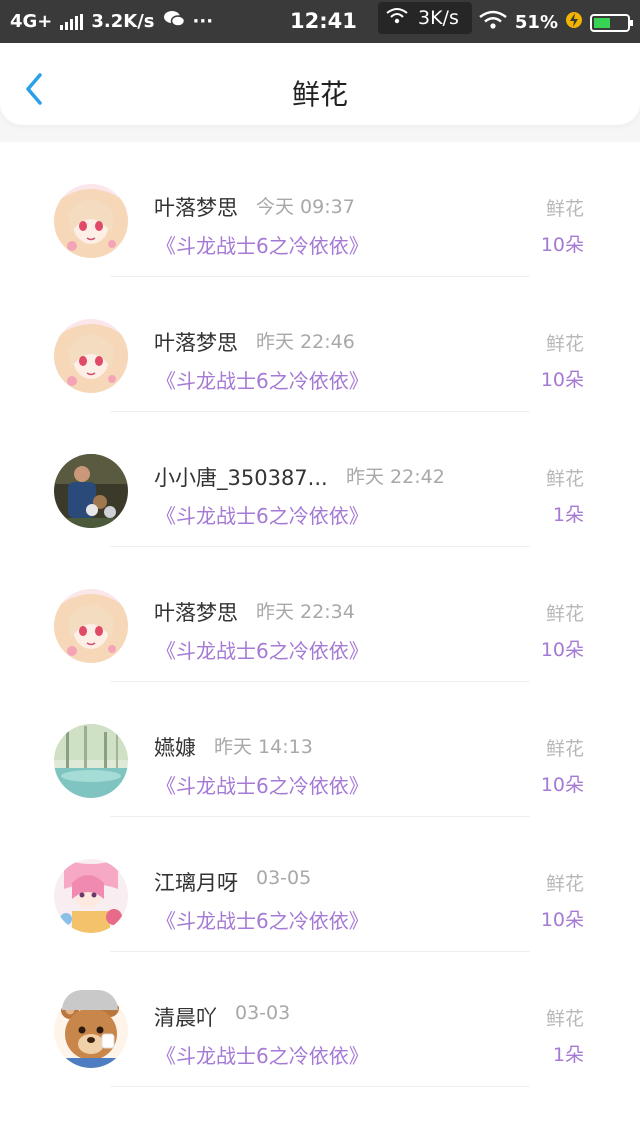 Image resolution: width=640 pixels, height=1138 pixels. What do you see at coordinates (305, 612) in the screenshot?
I see `timestamp: 昨天 22:34` at bounding box center [305, 612].